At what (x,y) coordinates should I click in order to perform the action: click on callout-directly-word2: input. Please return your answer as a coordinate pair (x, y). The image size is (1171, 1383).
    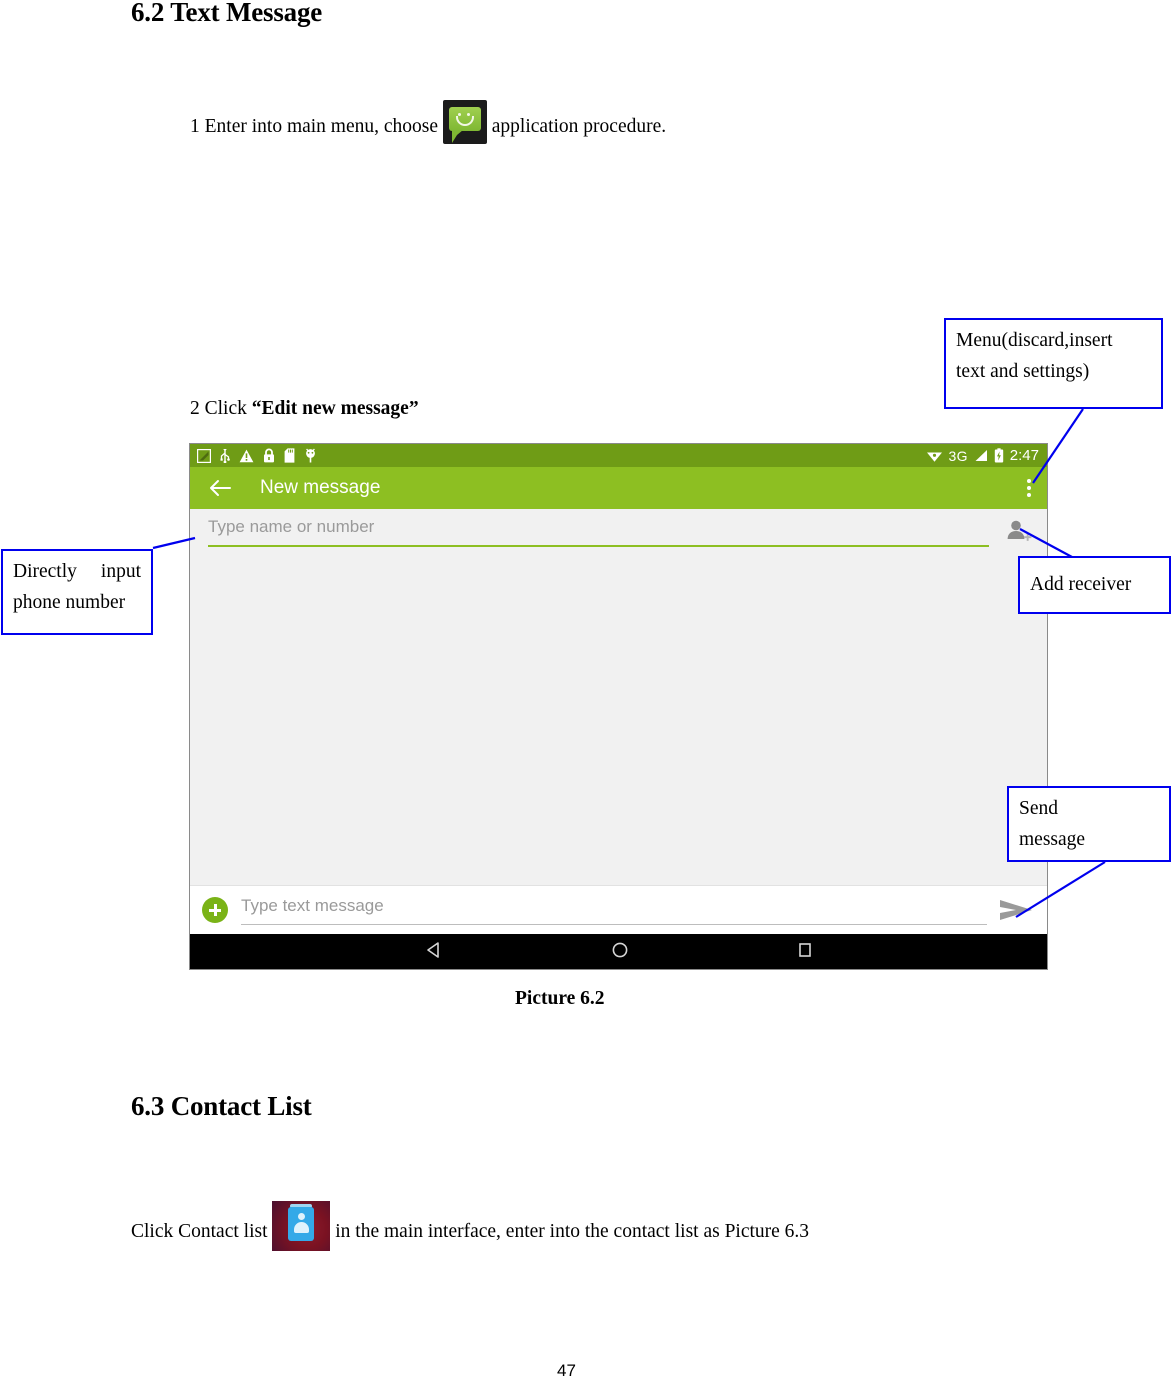
    Looking at the image, I should click on (120, 571).